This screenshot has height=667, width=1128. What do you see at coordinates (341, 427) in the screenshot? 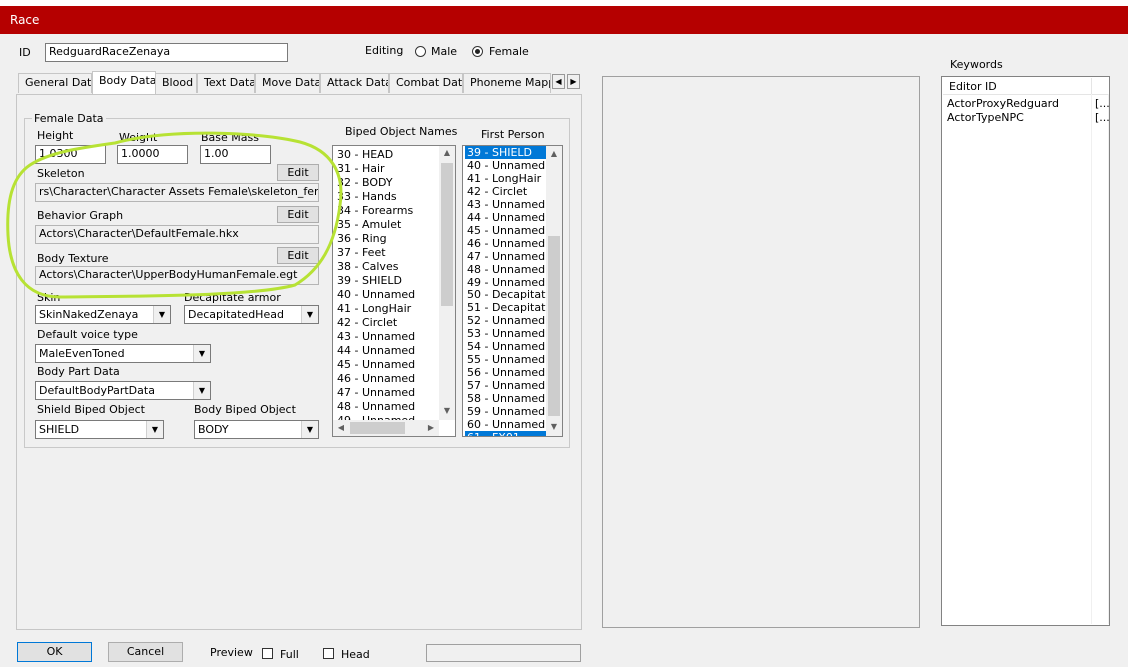
I see `scroll-left-icon: ◀` at bounding box center [341, 427].